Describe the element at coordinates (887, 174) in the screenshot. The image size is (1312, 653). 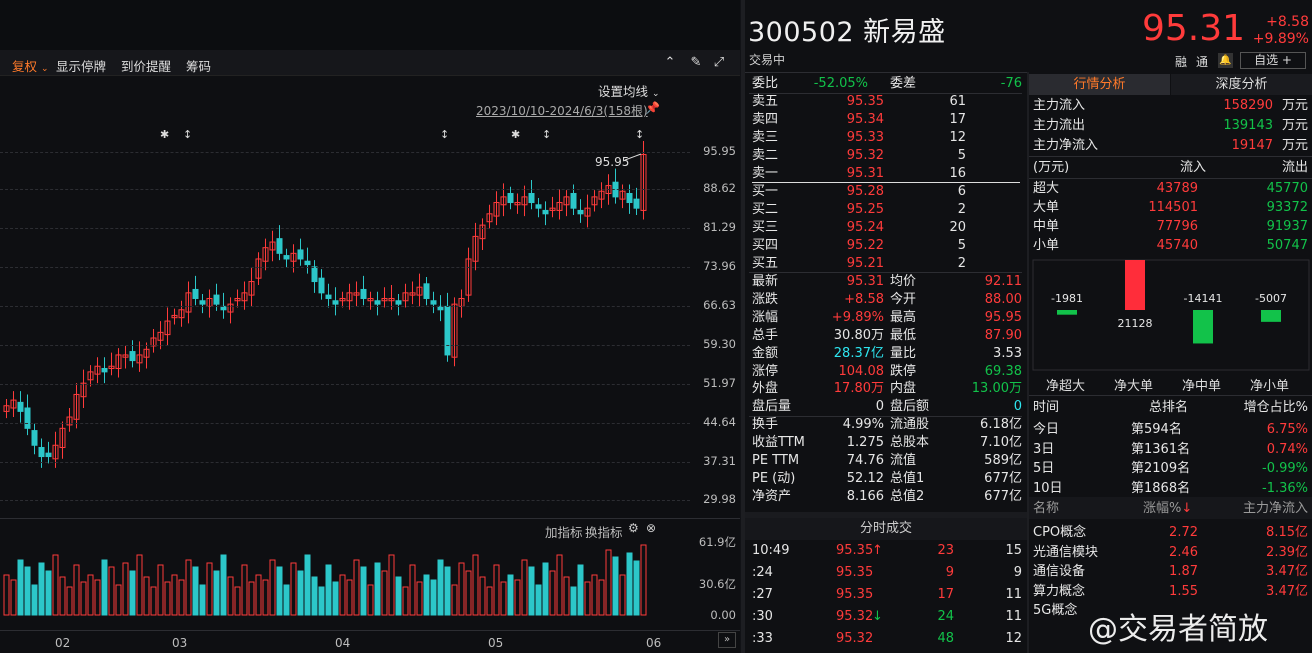
I see `ask-row: 卖一 95.31 16` at that location.